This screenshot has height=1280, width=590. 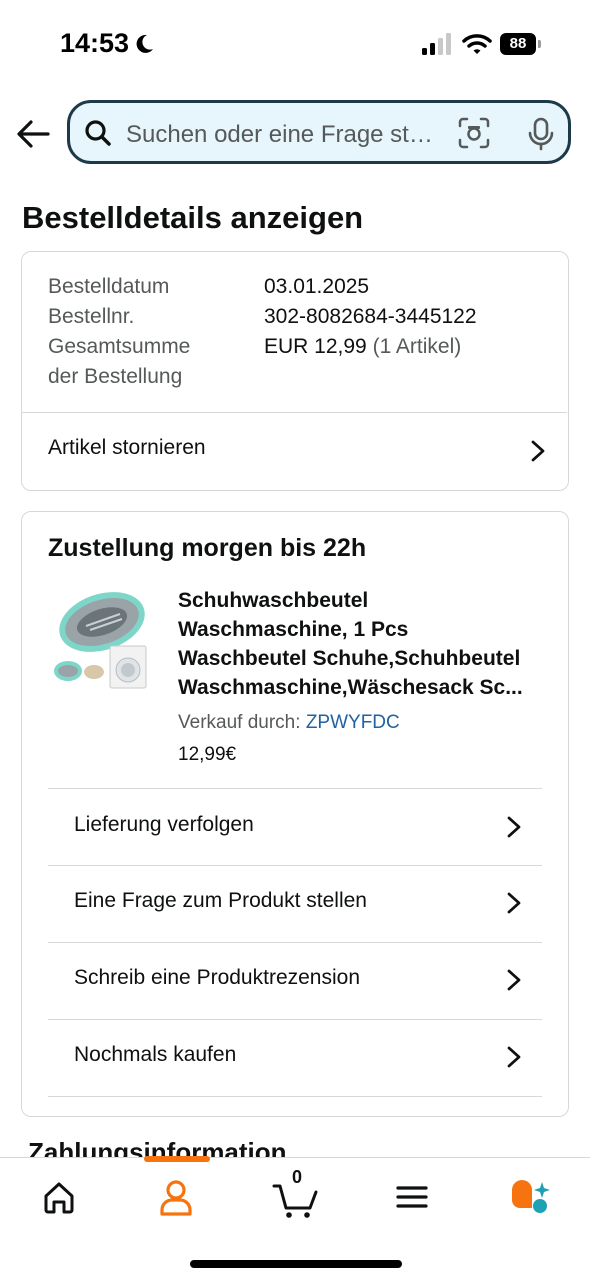 What do you see at coordinates (295, 1058) in the screenshot?
I see `buy-again-row: Nochmals kaufen` at bounding box center [295, 1058].